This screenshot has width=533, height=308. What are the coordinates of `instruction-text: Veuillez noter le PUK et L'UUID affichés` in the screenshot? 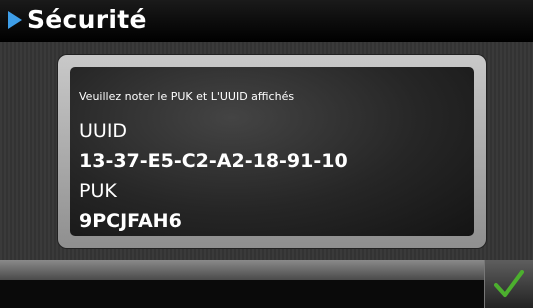 It's located at (187, 96).